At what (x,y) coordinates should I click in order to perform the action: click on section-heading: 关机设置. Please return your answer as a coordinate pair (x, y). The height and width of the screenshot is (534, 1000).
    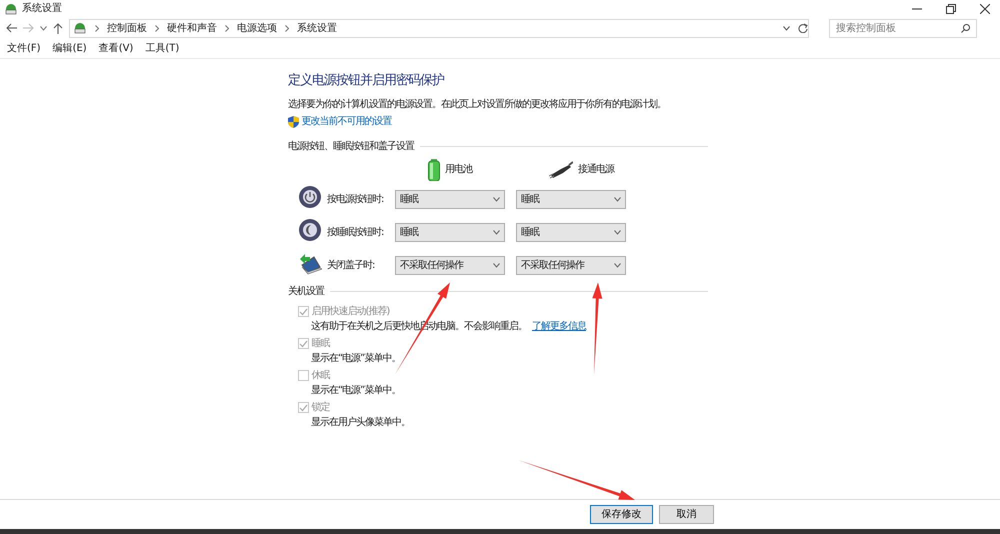
    Looking at the image, I should click on (306, 291).